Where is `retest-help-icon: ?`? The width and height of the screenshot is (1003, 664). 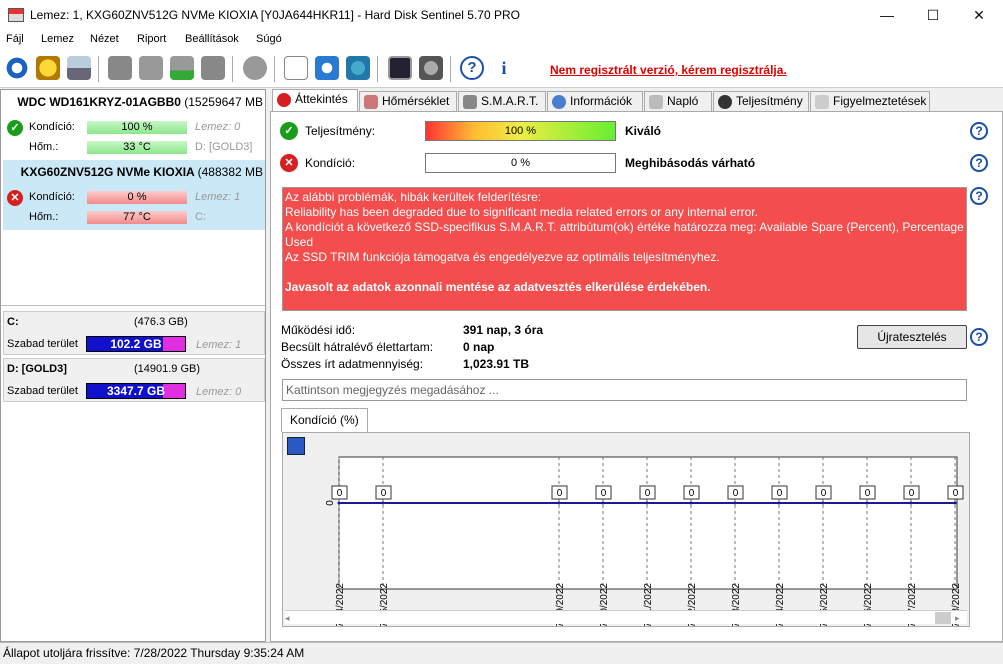
retest-help-icon: ? is located at coordinates (979, 337).